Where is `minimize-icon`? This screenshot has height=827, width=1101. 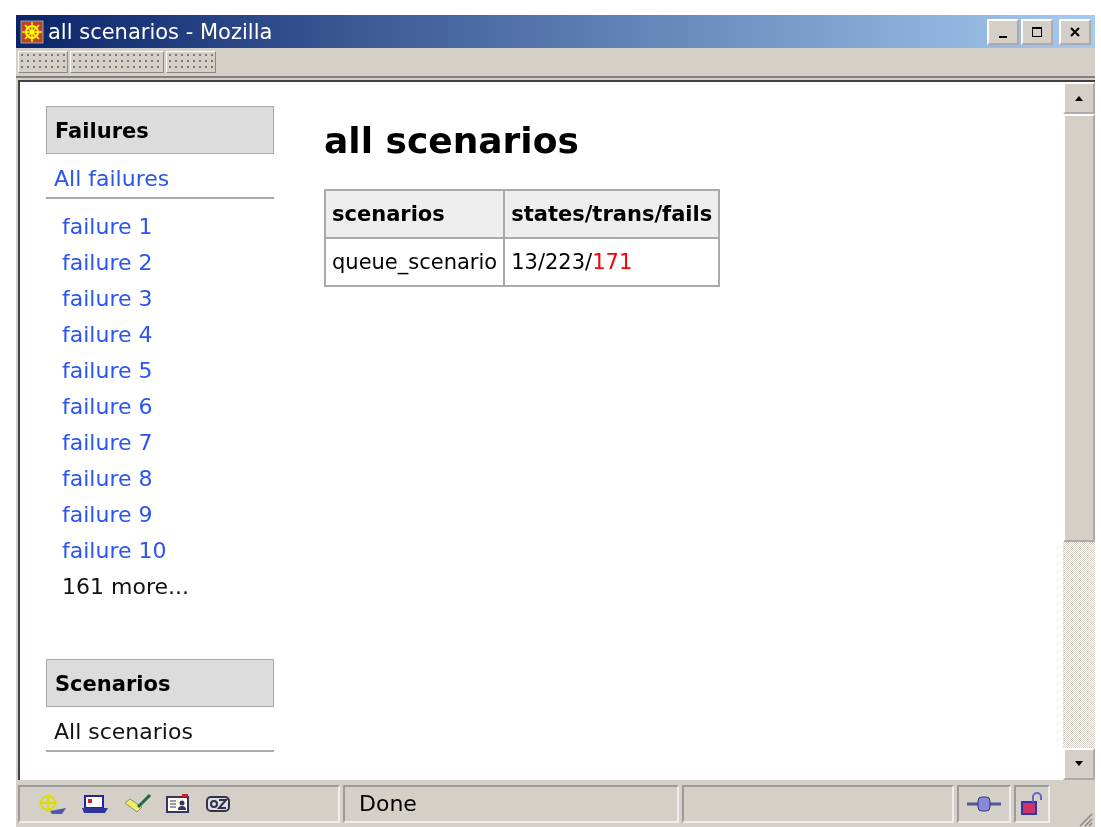
minimize-icon is located at coordinates (1003, 36).